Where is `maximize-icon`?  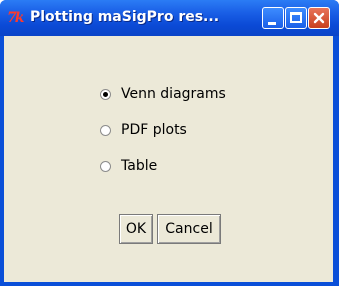
maximize-icon is located at coordinates (296, 17).